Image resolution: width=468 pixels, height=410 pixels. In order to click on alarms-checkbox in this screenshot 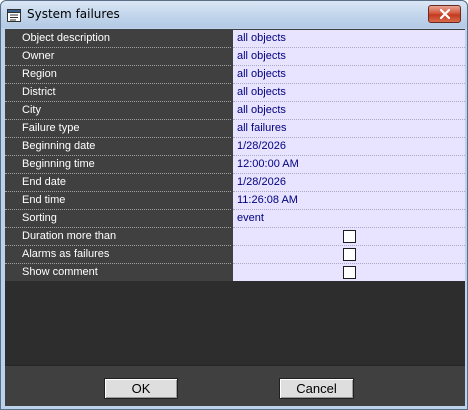, I will do `click(349, 254)`.